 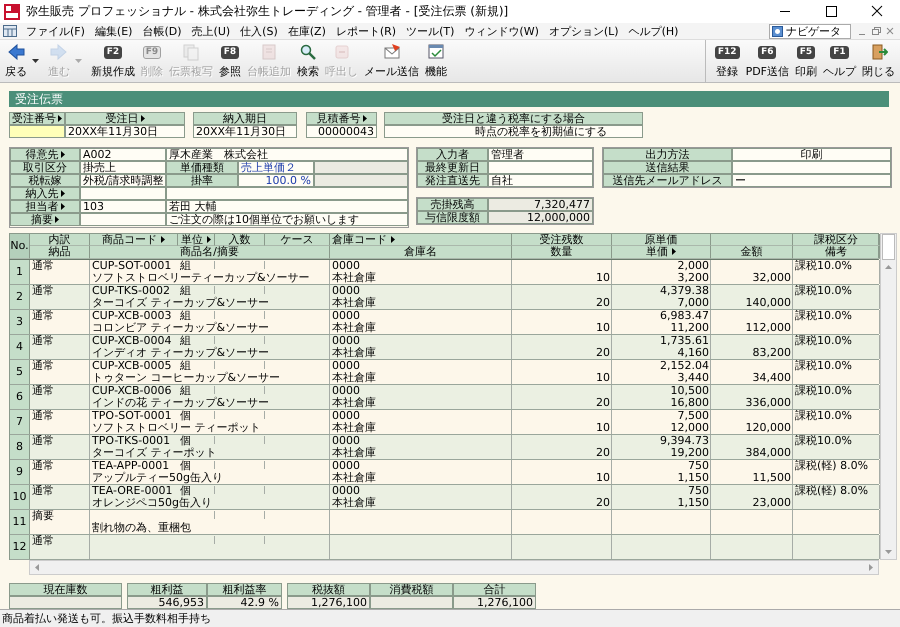 I want to click on toolbar-button: F12 登録, so click(x=727, y=61).